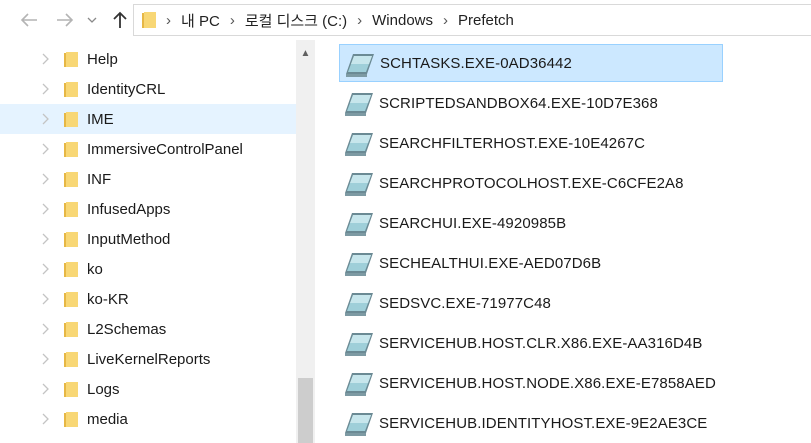 This screenshot has width=811, height=443. What do you see at coordinates (165, 149) in the screenshot?
I see `tree-item-label: ImmersiveControlPanel` at bounding box center [165, 149].